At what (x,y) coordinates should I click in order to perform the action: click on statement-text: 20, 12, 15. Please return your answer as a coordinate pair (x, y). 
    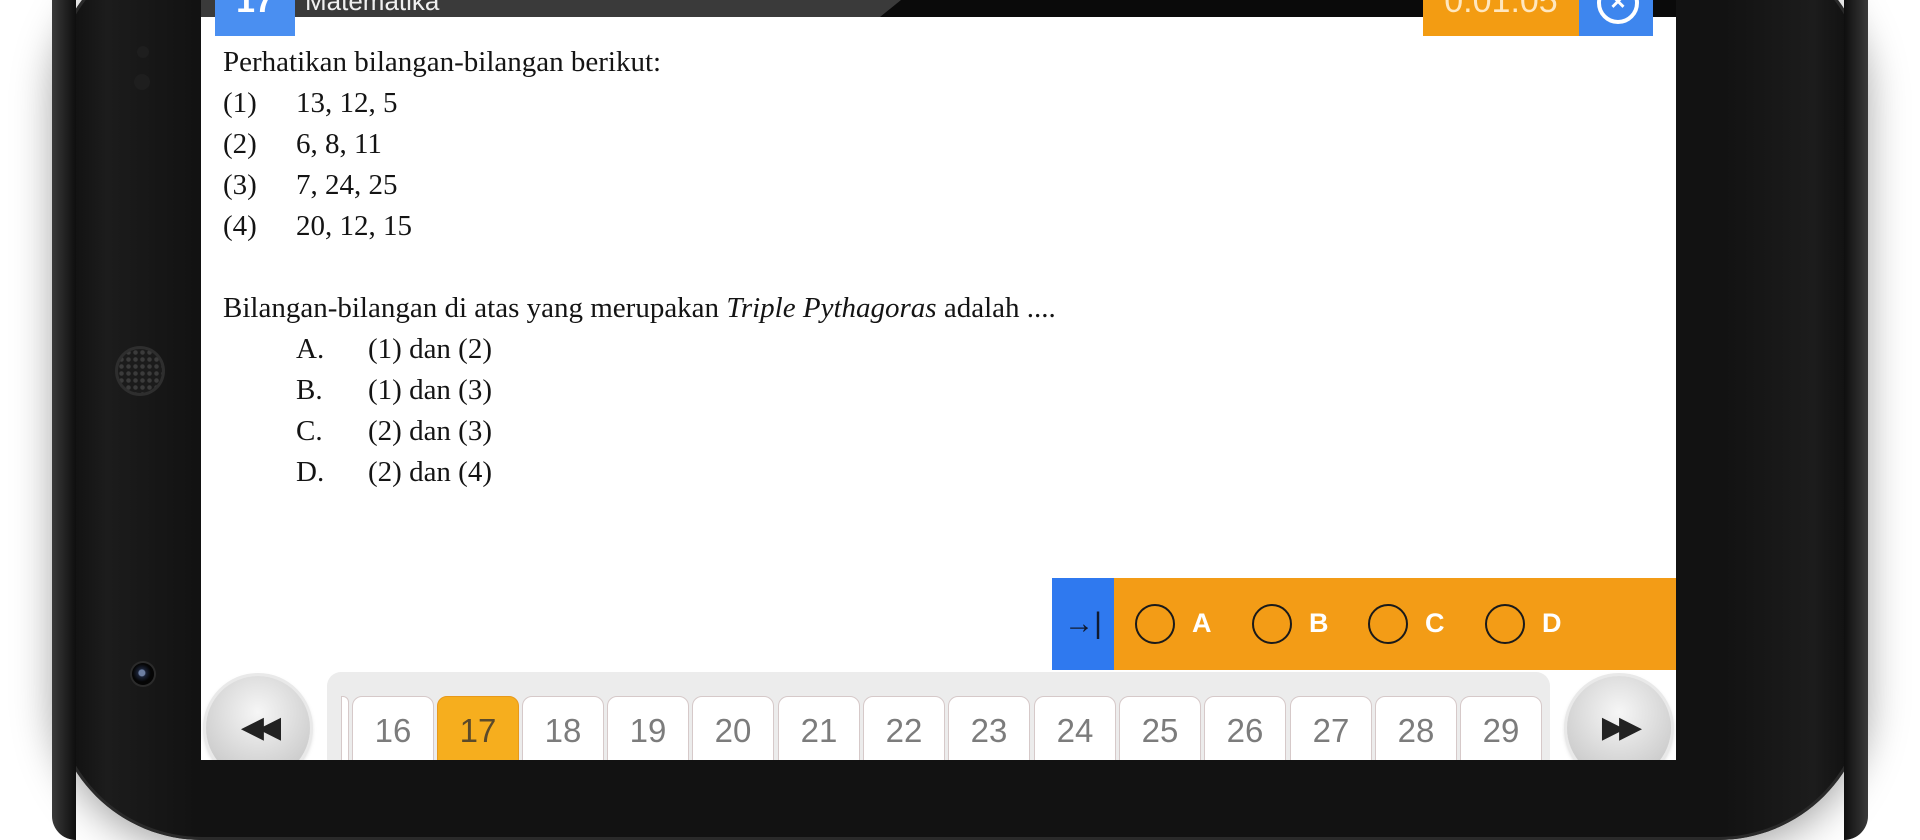
    Looking at the image, I should click on (354, 226).